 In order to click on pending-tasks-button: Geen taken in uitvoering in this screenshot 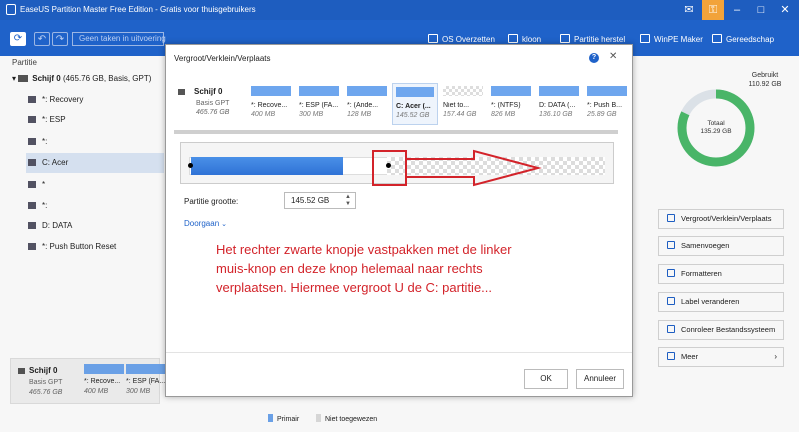, I will do `click(119, 39)`.